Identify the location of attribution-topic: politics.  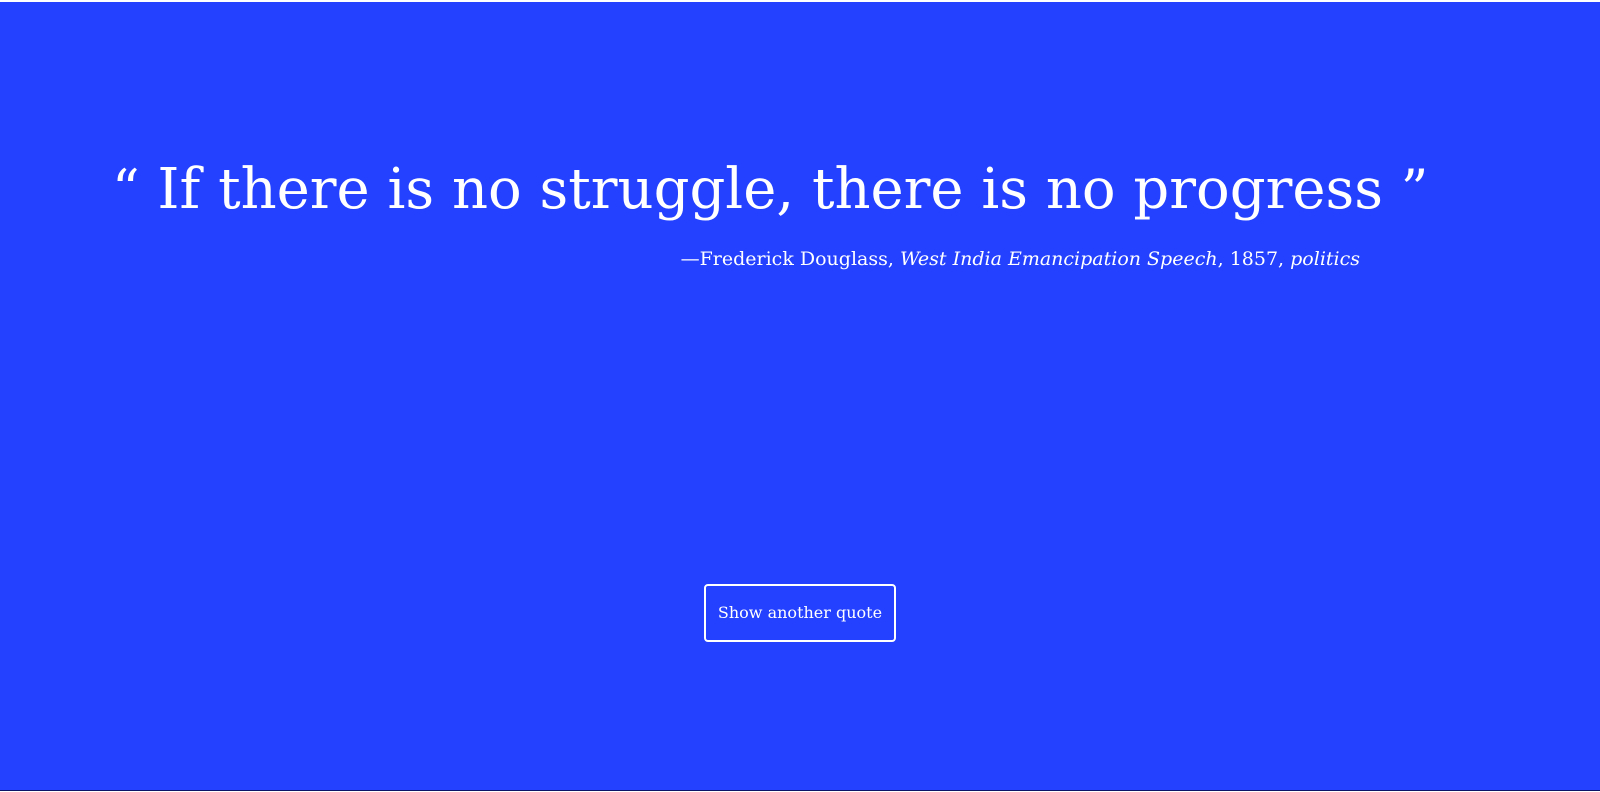
(1325, 259).